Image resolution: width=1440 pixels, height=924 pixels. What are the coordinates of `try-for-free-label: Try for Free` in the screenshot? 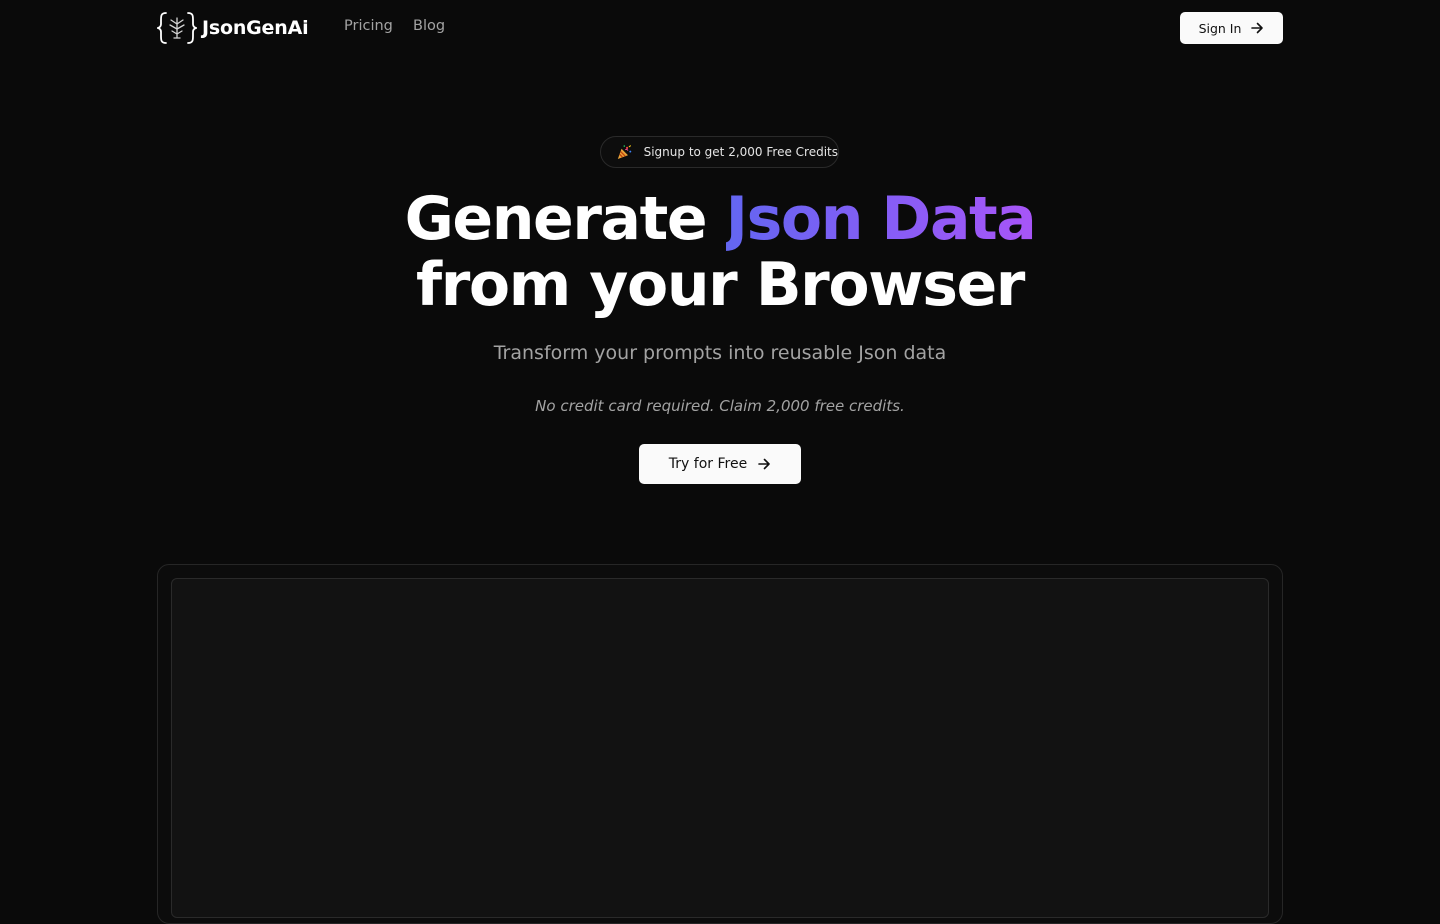 It's located at (708, 464).